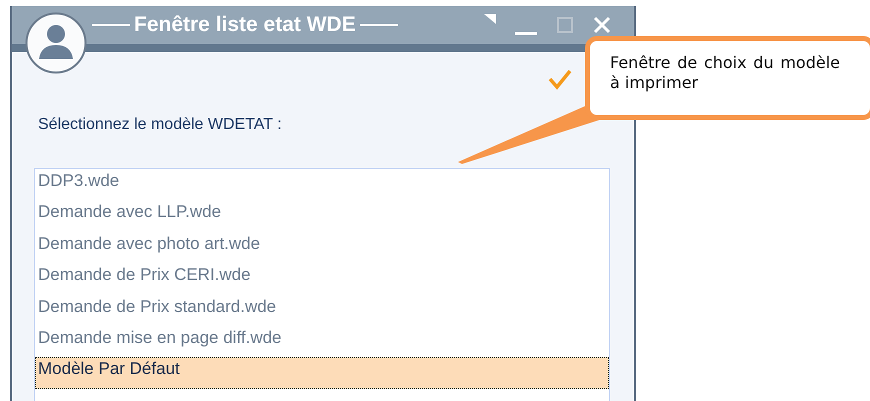  I want to click on list-item: Demande de Prix CERI.wde, so click(322, 279).